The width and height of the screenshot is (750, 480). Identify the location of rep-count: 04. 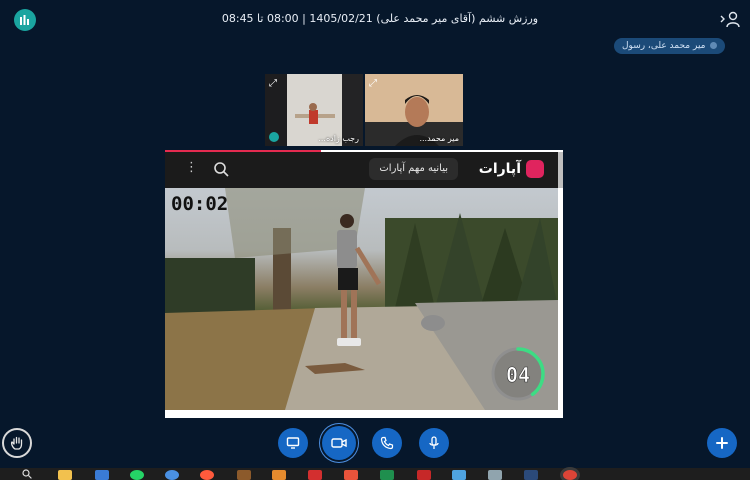
(518, 375).